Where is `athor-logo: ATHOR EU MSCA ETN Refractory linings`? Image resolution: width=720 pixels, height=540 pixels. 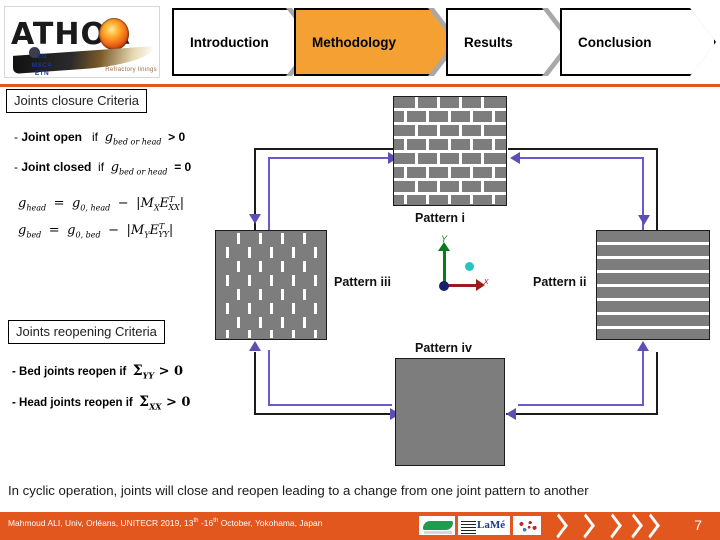
athor-logo: ATHOR EU MSCA ETN Refractory linings is located at coordinates (82, 42).